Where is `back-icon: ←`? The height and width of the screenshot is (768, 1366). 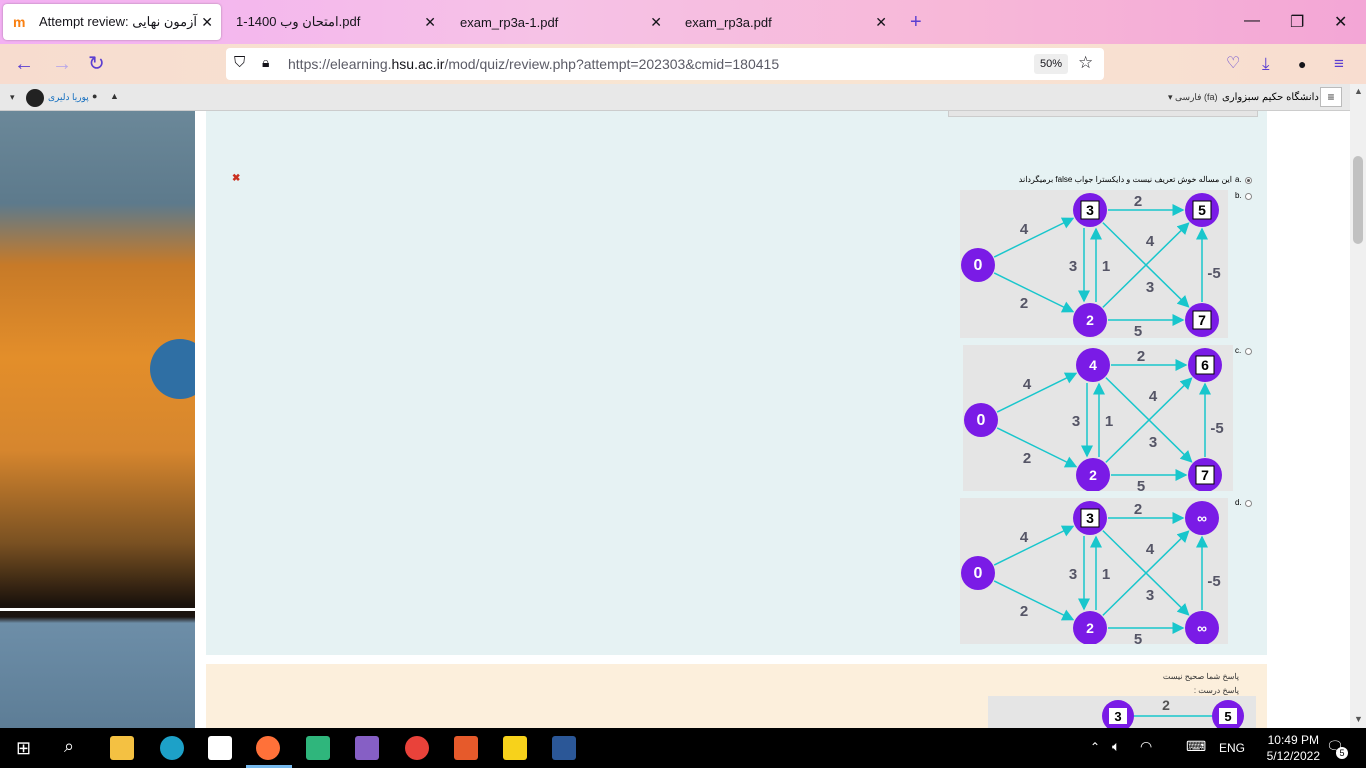 back-icon: ← is located at coordinates (24, 64).